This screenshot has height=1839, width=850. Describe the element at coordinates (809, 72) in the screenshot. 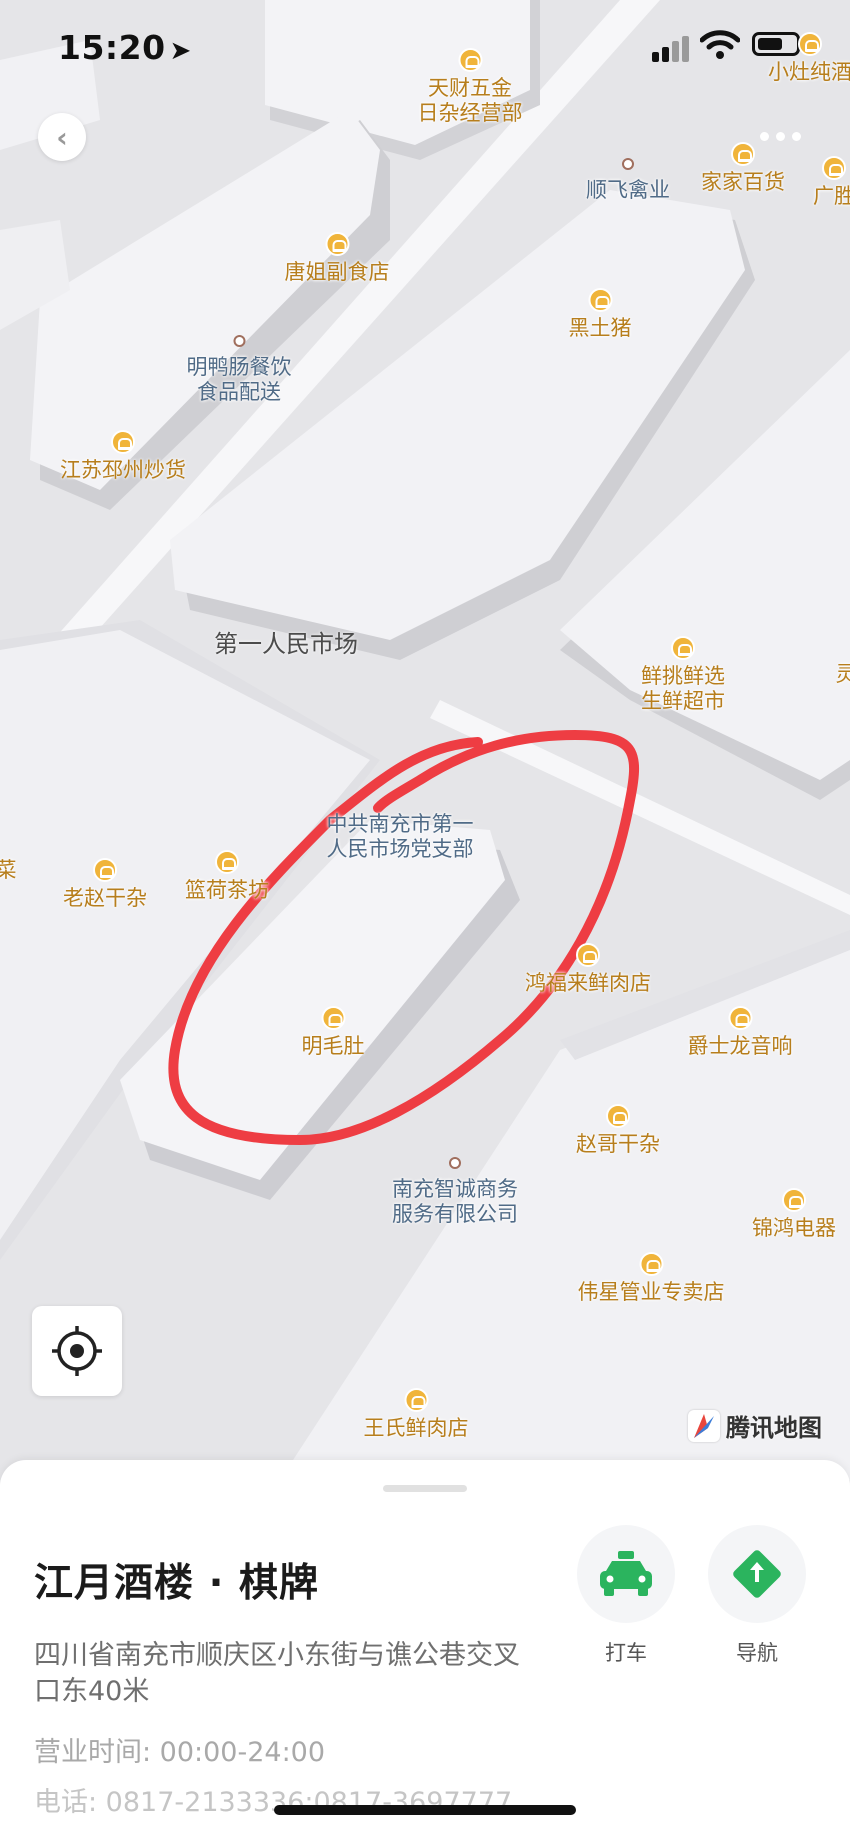

I see `poi-label: 小灶纯酒` at that location.